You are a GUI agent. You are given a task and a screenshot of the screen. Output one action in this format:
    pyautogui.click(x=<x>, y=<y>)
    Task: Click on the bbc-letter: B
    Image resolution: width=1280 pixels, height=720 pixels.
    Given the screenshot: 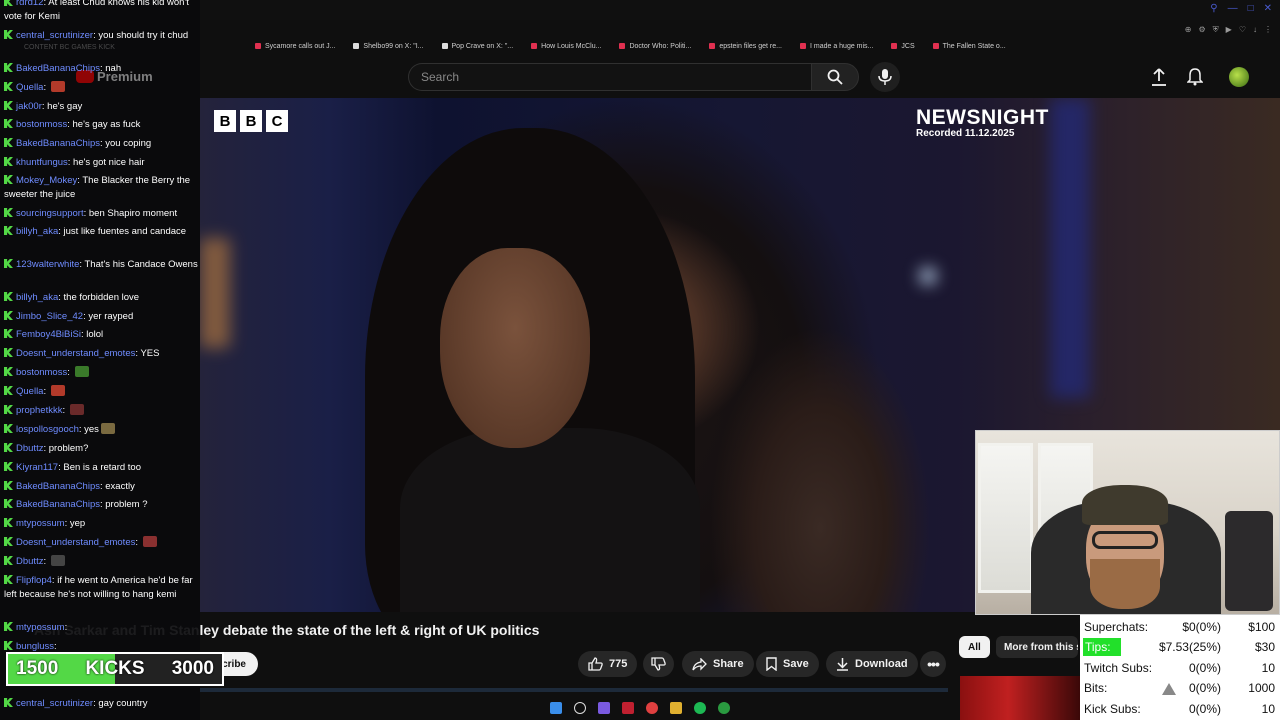 What is the action you would take?
    pyautogui.click(x=225, y=121)
    